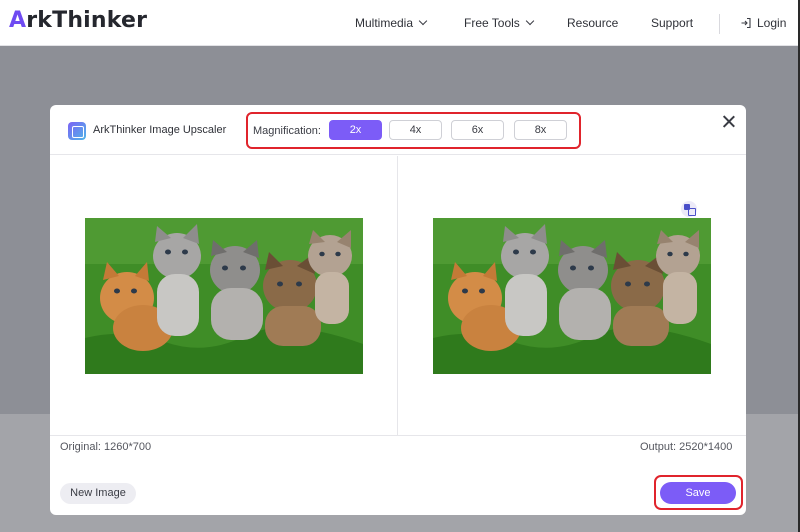 The width and height of the screenshot is (800, 532). I want to click on nav-resource-label: Resource, so click(593, 23).